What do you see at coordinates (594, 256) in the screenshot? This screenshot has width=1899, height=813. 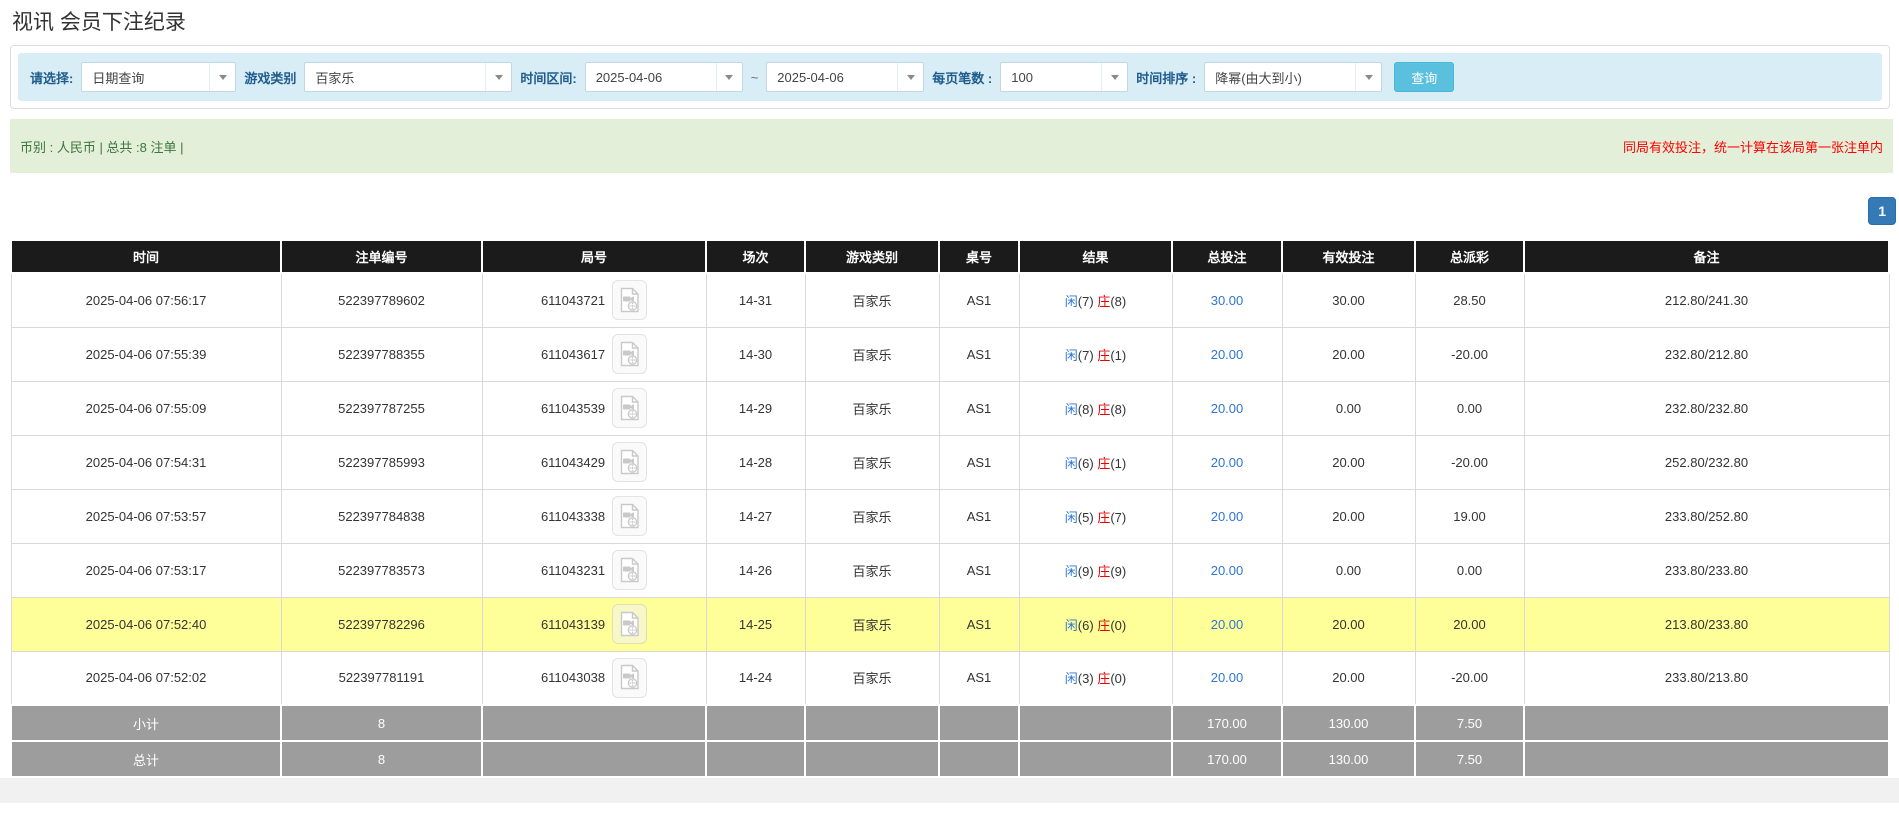 I see `column-header: 局号` at bounding box center [594, 256].